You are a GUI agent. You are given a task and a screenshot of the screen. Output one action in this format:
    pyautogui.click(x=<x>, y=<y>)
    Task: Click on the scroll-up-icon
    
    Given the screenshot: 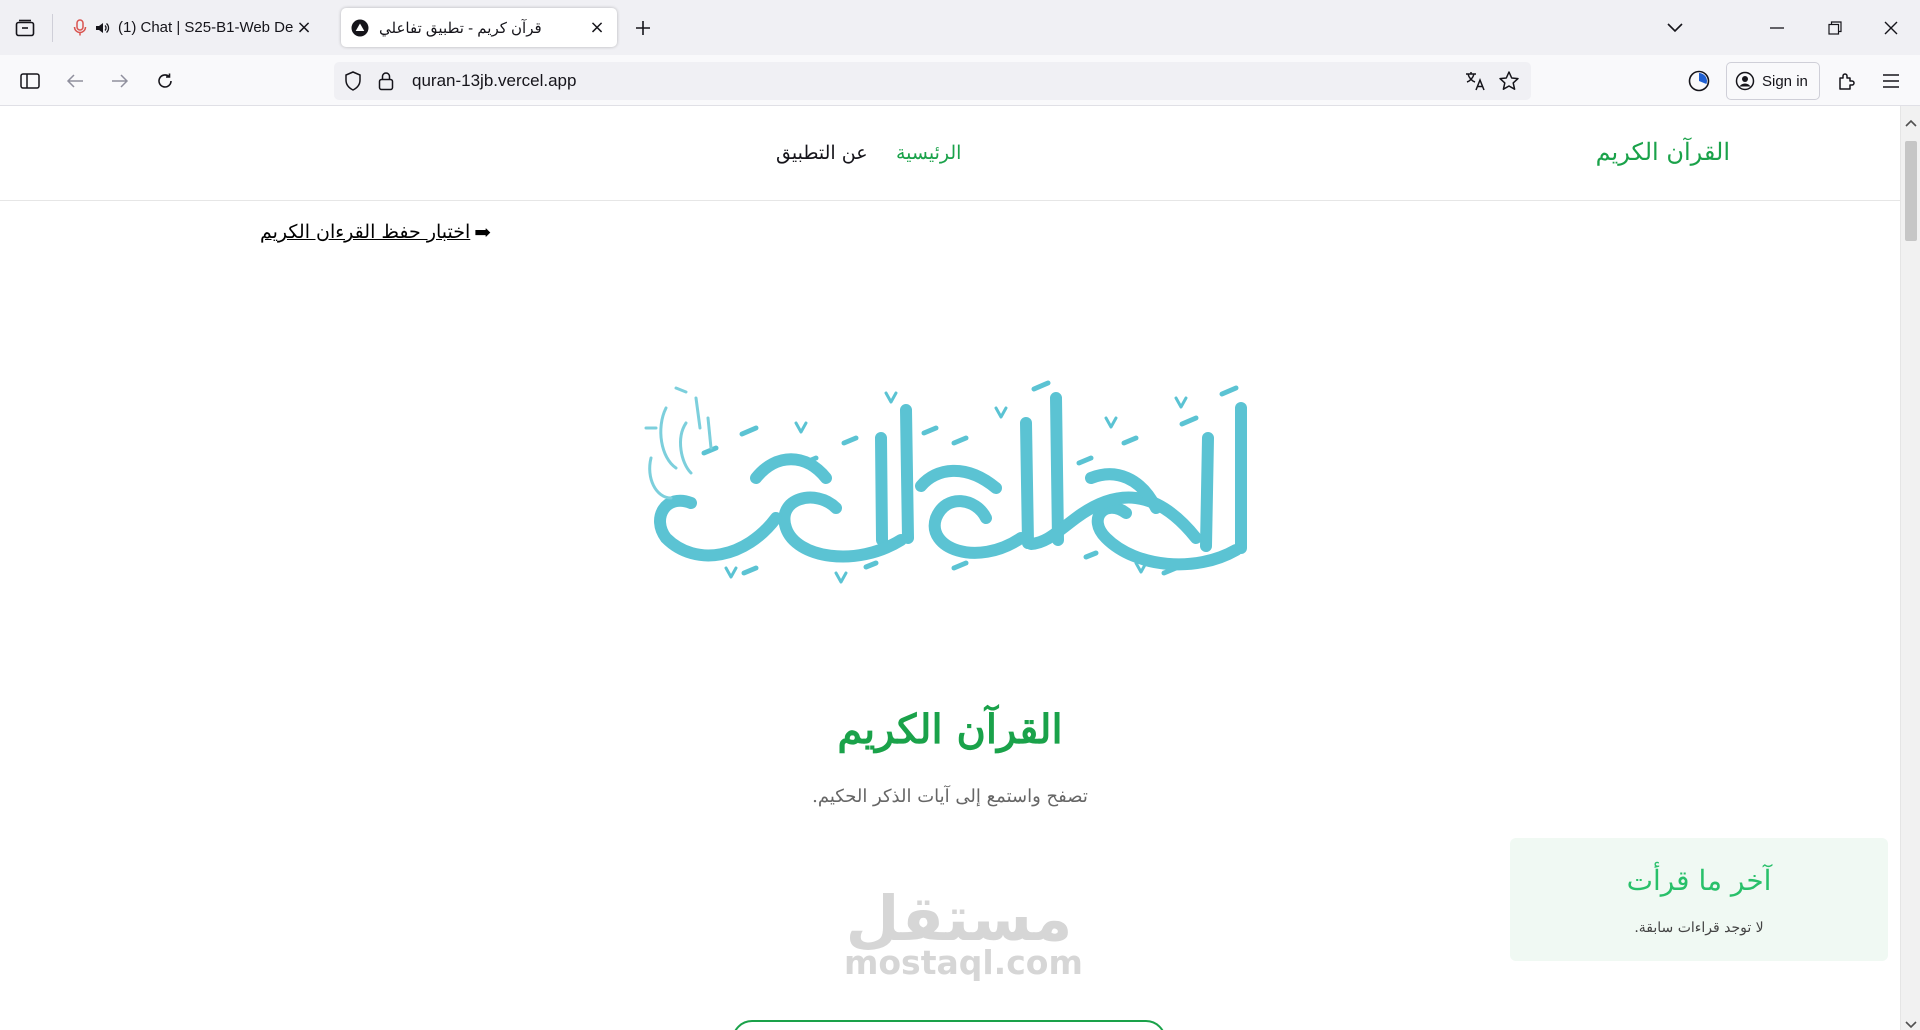 What is the action you would take?
    pyautogui.click(x=1911, y=121)
    